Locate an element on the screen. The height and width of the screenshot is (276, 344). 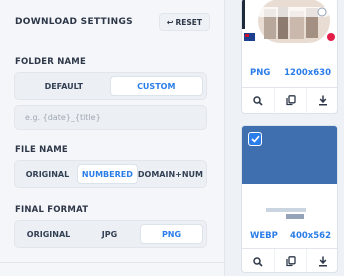
folder-name-input is located at coordinates (110, 117).